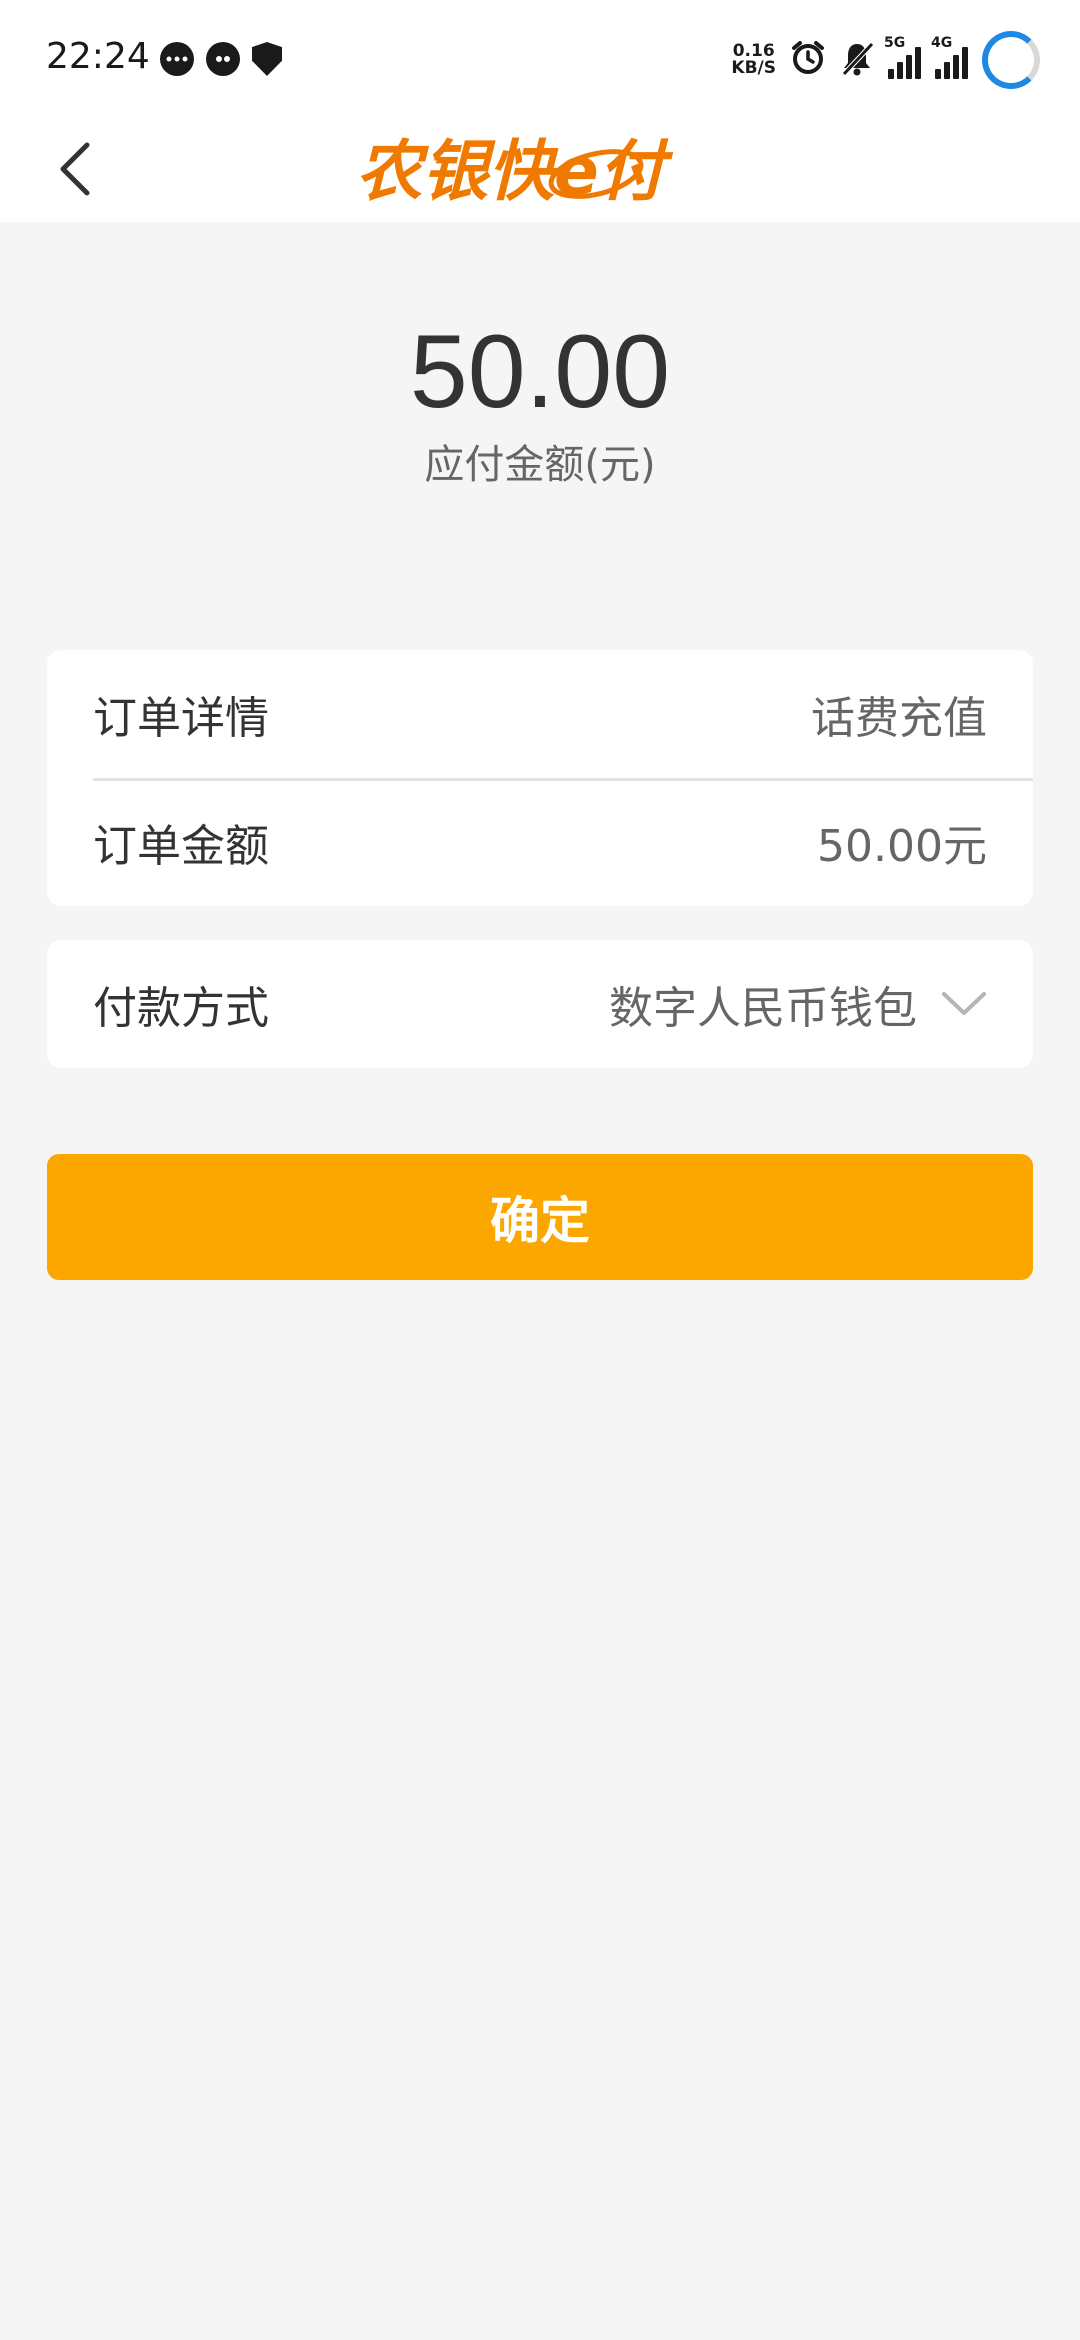  I want to click on order-amount-label: 订单金额, so click(181, 846).